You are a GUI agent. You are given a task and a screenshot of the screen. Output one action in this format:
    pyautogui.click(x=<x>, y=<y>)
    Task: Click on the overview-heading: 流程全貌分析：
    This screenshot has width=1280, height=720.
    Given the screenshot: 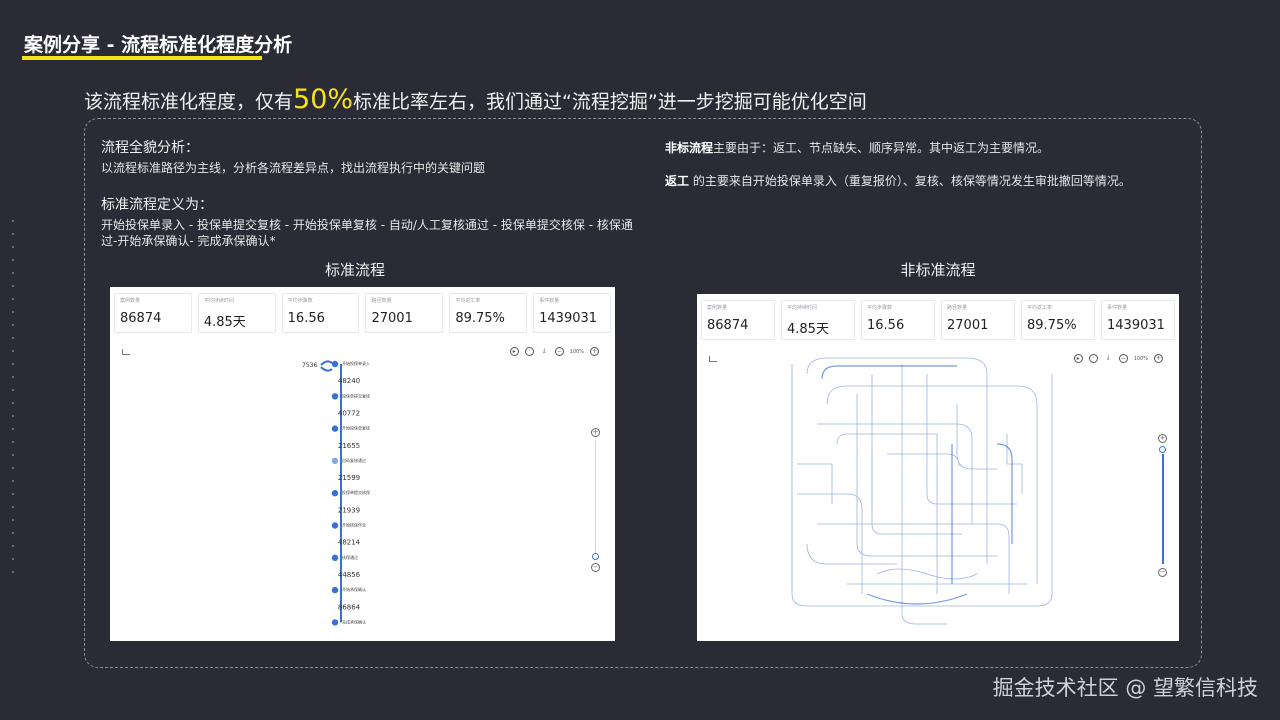 What is the action you would take?
    pyautogui.click(x=150, y=148)
    